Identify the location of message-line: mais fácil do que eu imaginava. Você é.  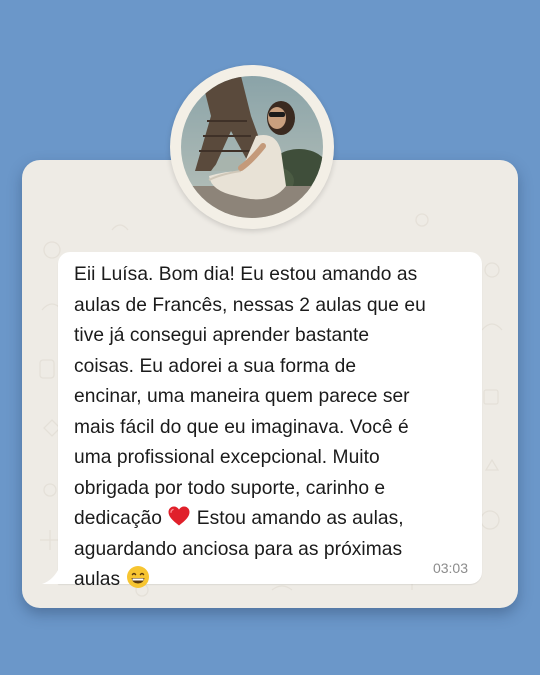
(241, 427).